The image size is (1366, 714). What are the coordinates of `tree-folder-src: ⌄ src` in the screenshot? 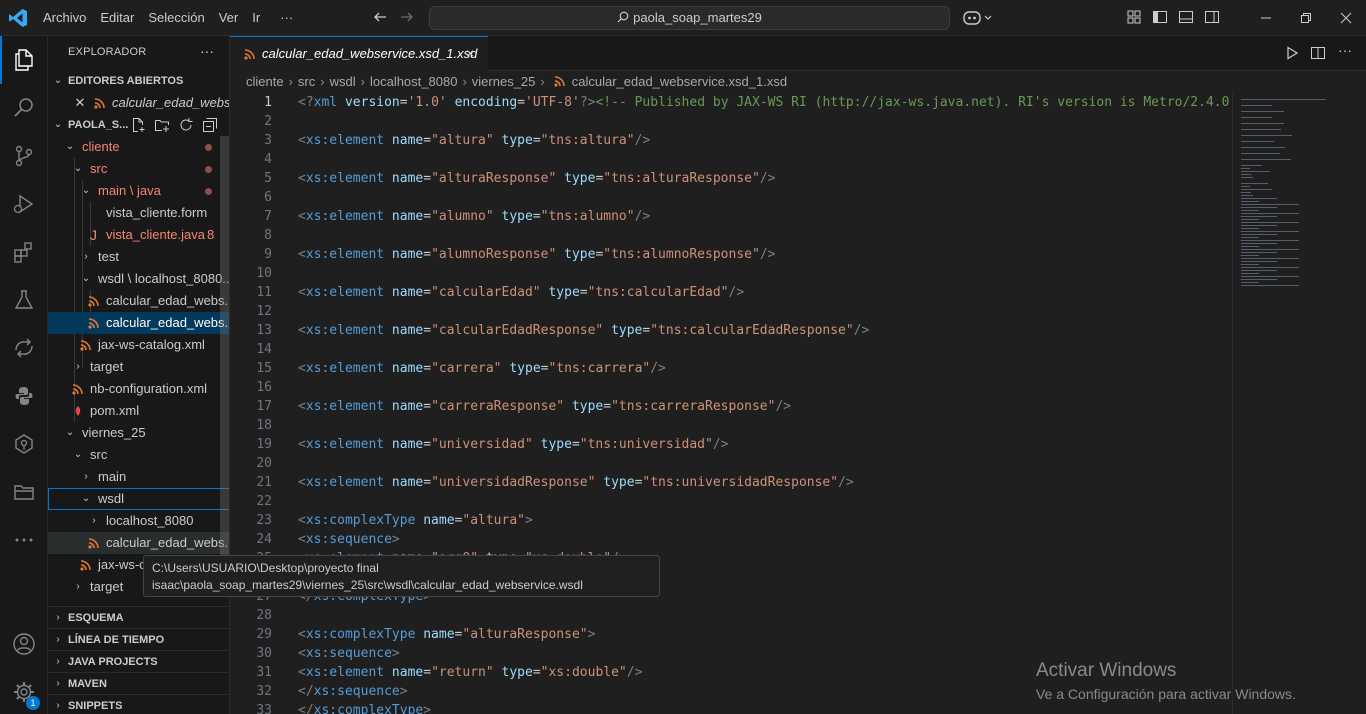 It's located at (138, 169).